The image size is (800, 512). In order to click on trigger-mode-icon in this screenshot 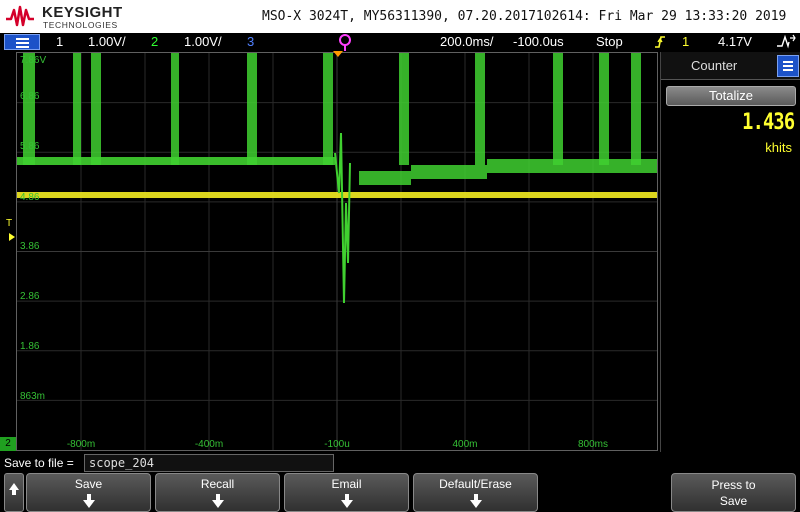, I will do `click(786, 43)`.